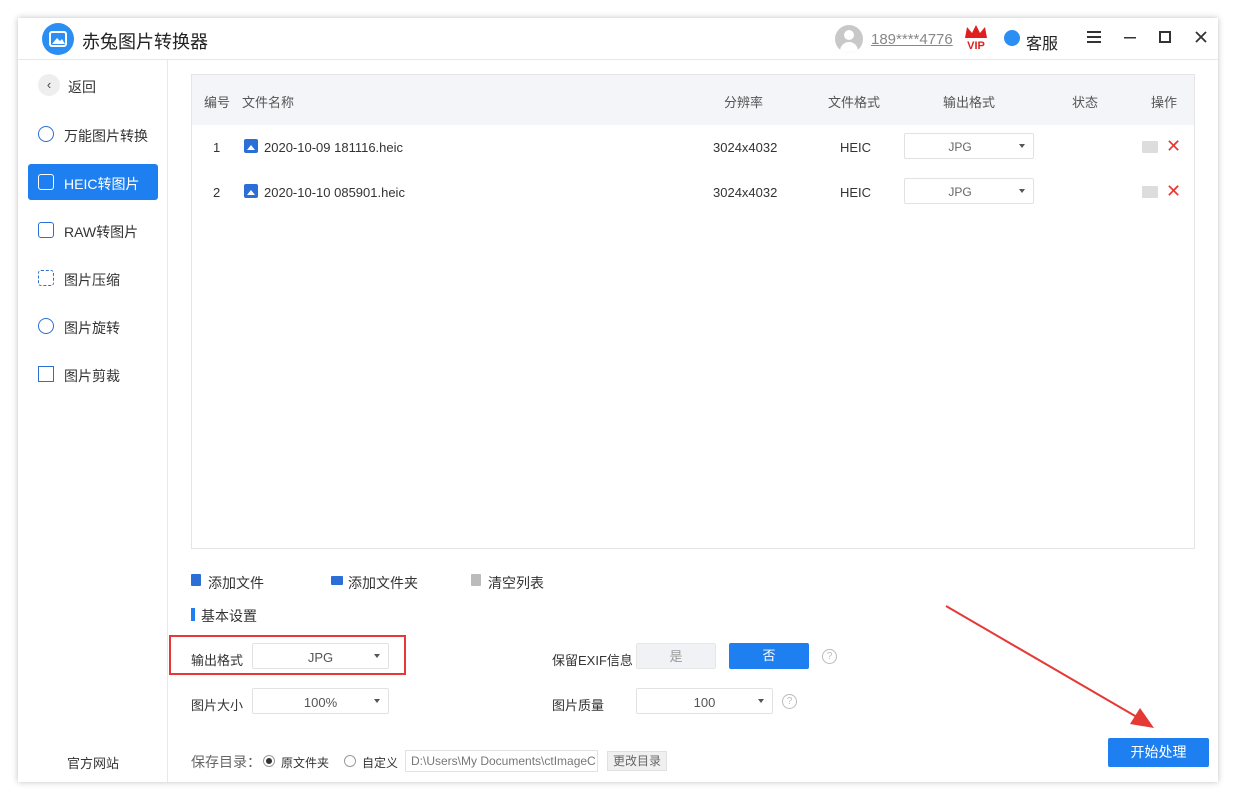 The height and width of the screenshot is (800, 1236). What do you see at coordinates (46, 134) in the screenshot?
I see `image-convert-icon` at bounding box center [46, 134].